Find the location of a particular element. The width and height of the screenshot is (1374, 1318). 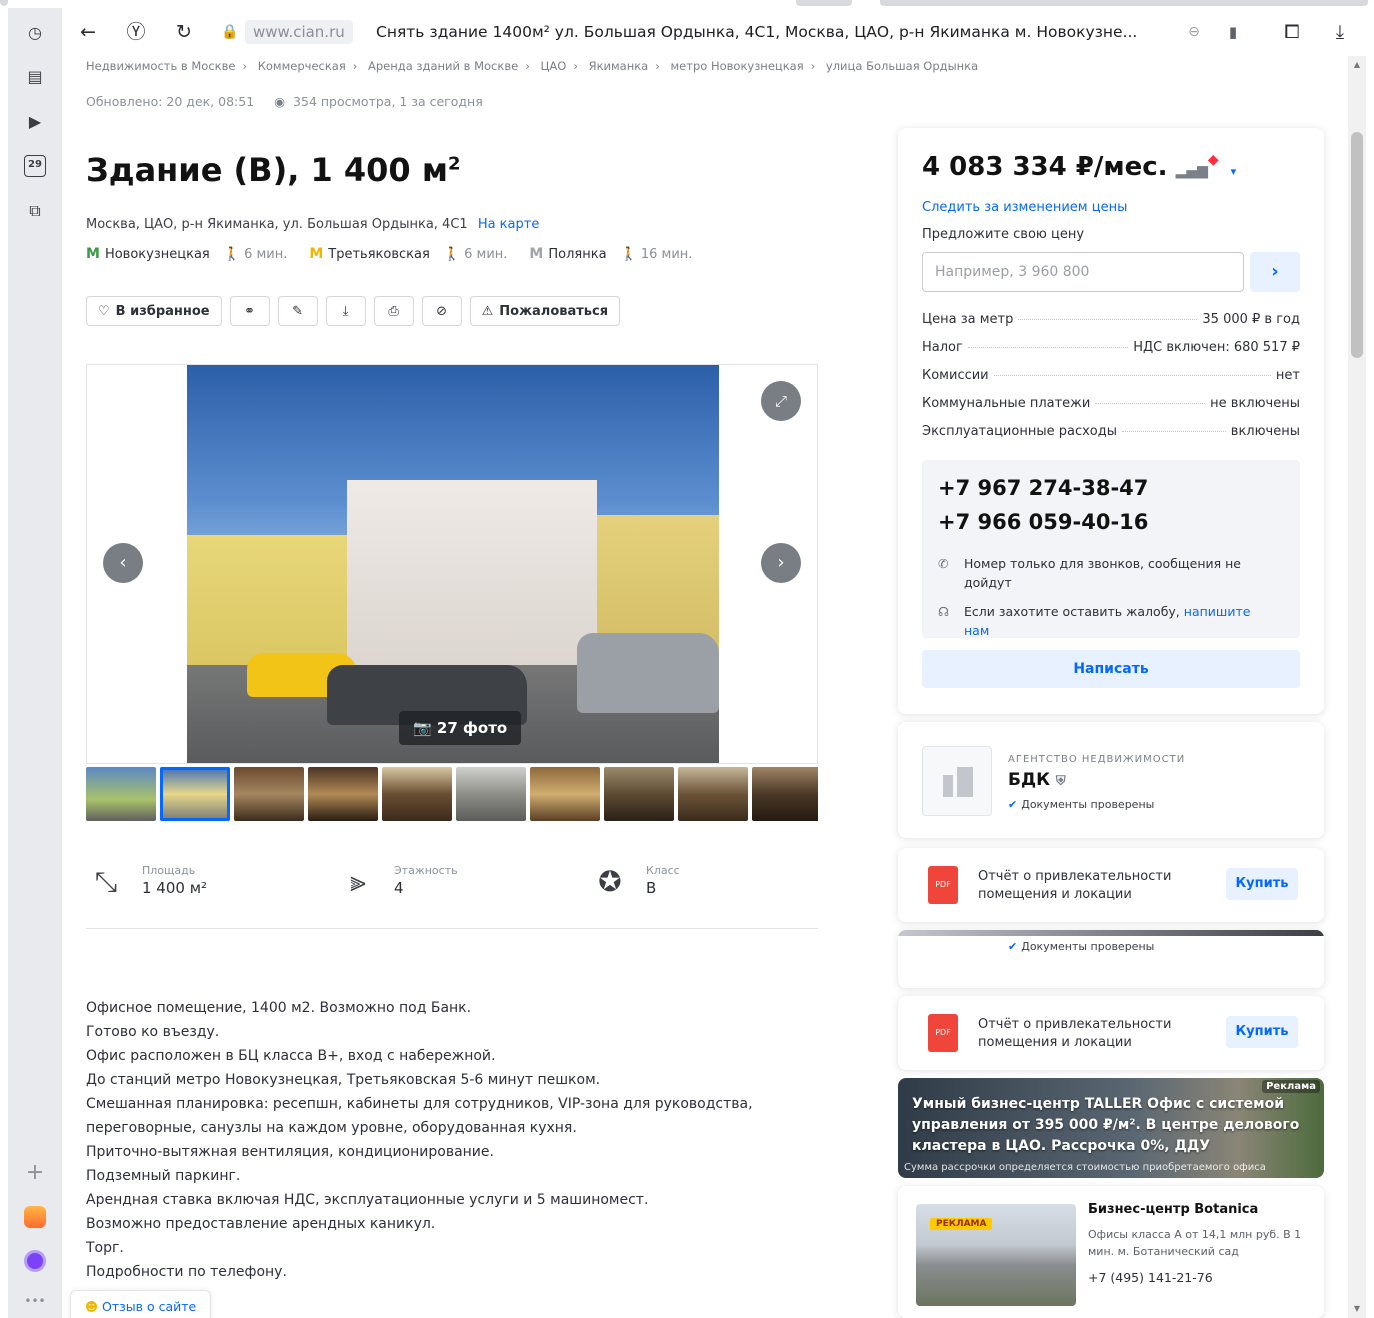

scroll-down-icon: ▼ is located at coordinates (1357, 1308).